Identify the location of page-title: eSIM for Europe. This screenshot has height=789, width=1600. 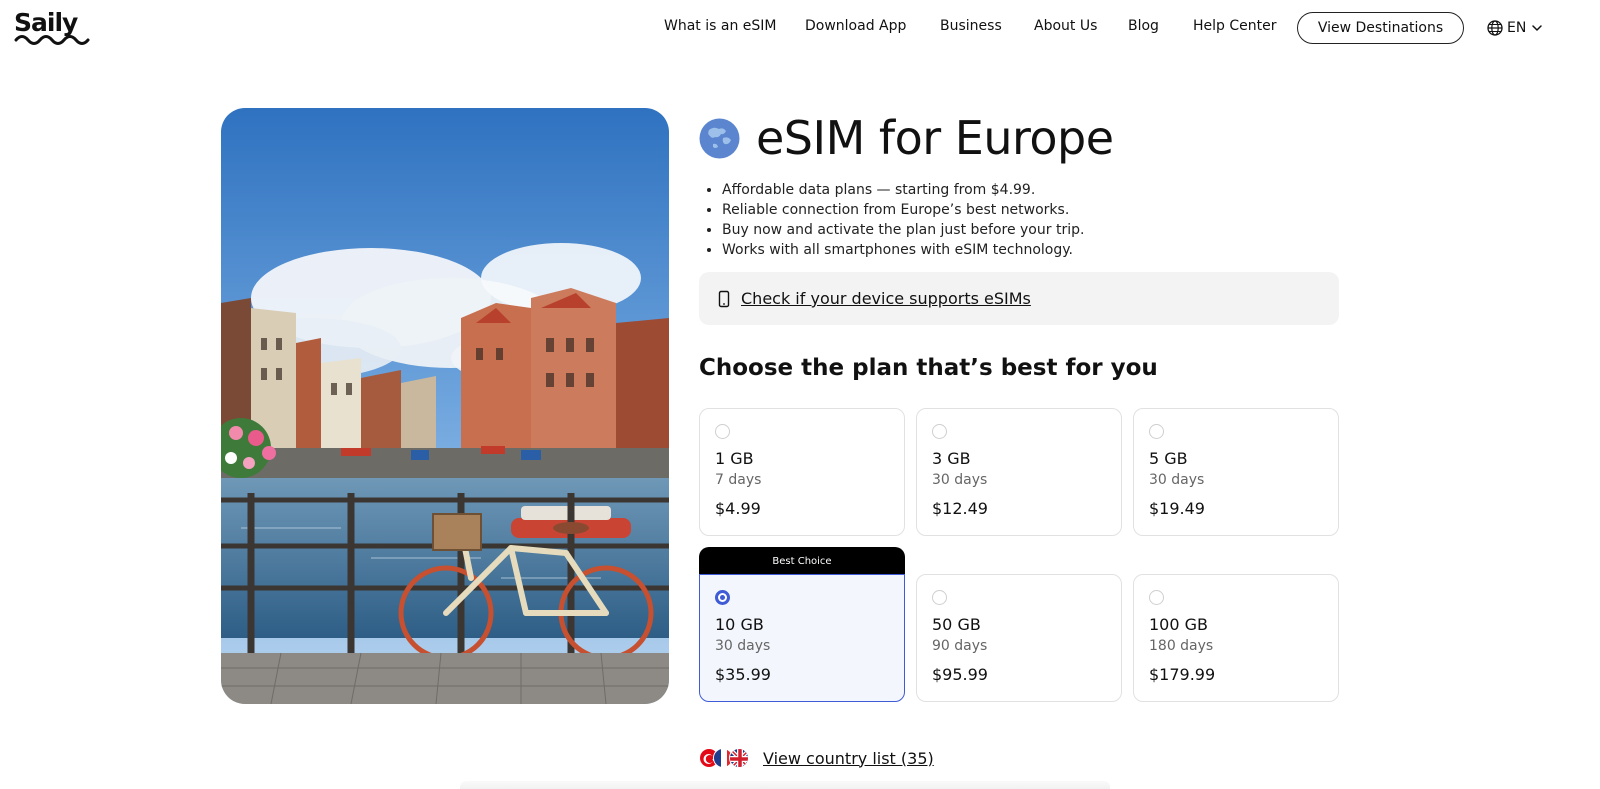
(935, 138).